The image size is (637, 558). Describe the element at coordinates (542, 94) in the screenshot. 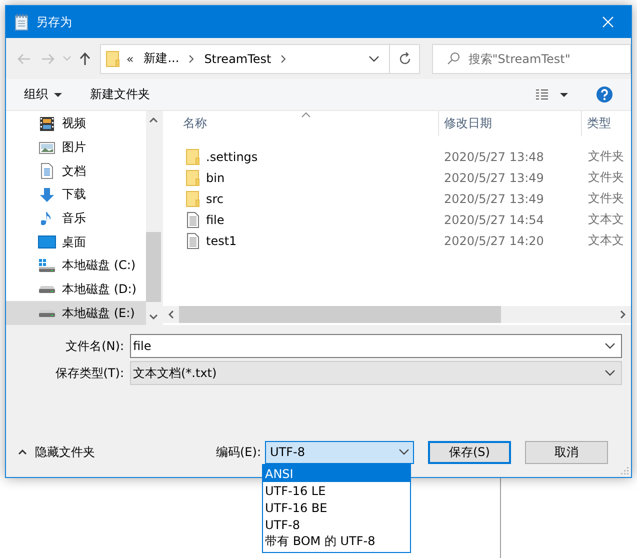

I see `details-view-icon` at that location.